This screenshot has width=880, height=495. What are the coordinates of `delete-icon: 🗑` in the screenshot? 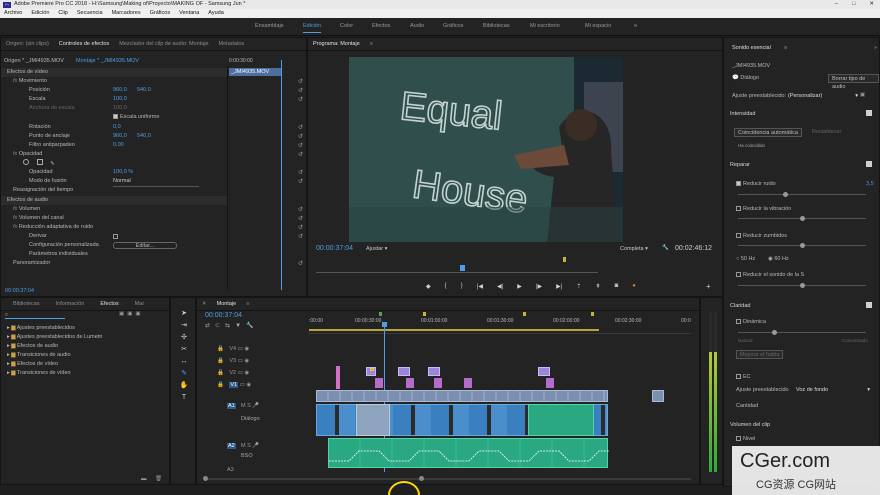 It's located at (158, 479).